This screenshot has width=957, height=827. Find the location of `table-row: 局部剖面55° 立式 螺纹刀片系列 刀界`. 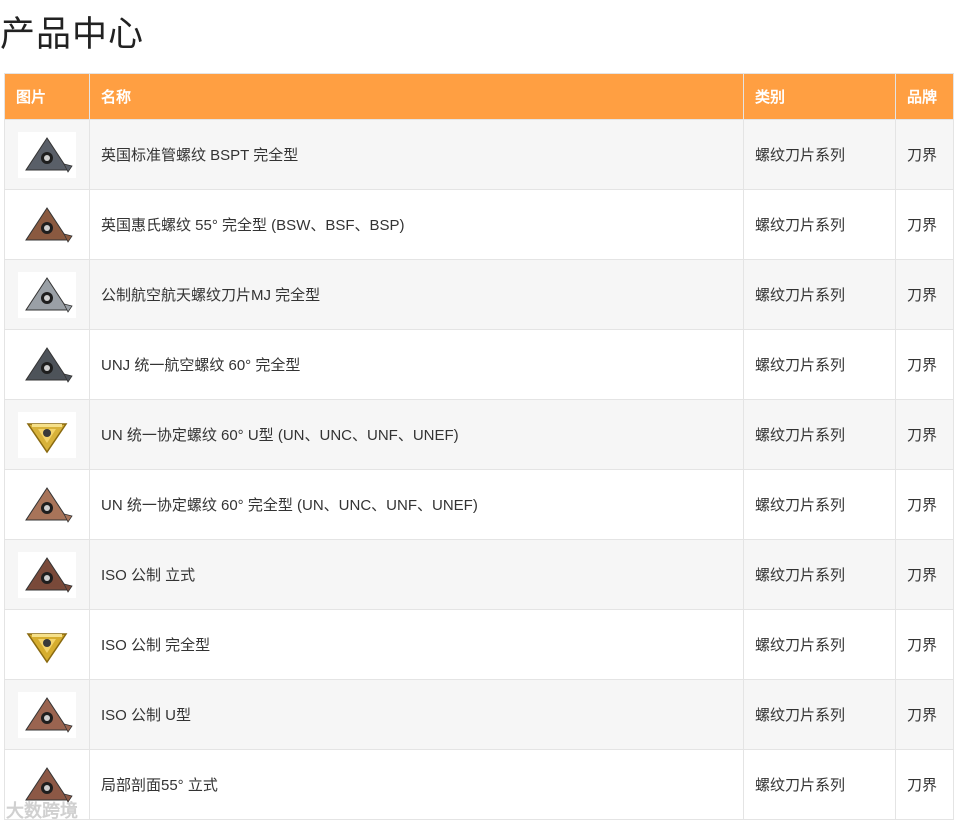

table-row: 局部剖面55° 立式 螺纹刀片系列 刀界 is located at coordinates (479, 784).